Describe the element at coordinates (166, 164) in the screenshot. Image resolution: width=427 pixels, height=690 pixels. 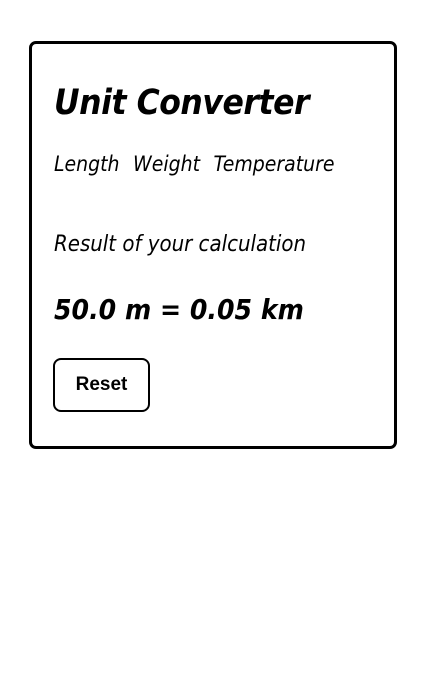
I see `nav-link-weight: Weight` at that location.